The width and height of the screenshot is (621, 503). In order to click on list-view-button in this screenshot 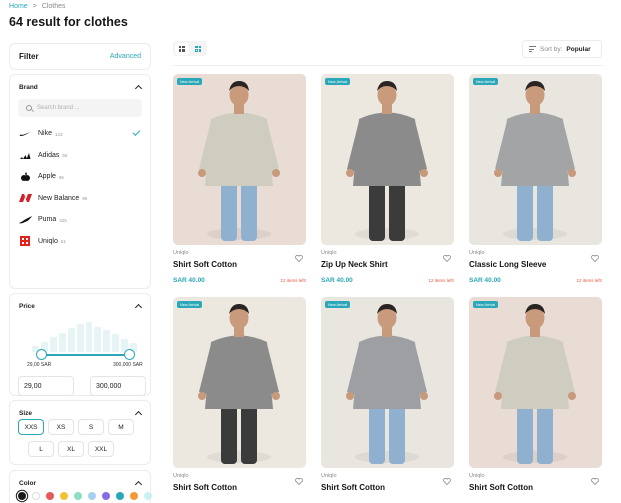, I will do `click(198, 49)`.